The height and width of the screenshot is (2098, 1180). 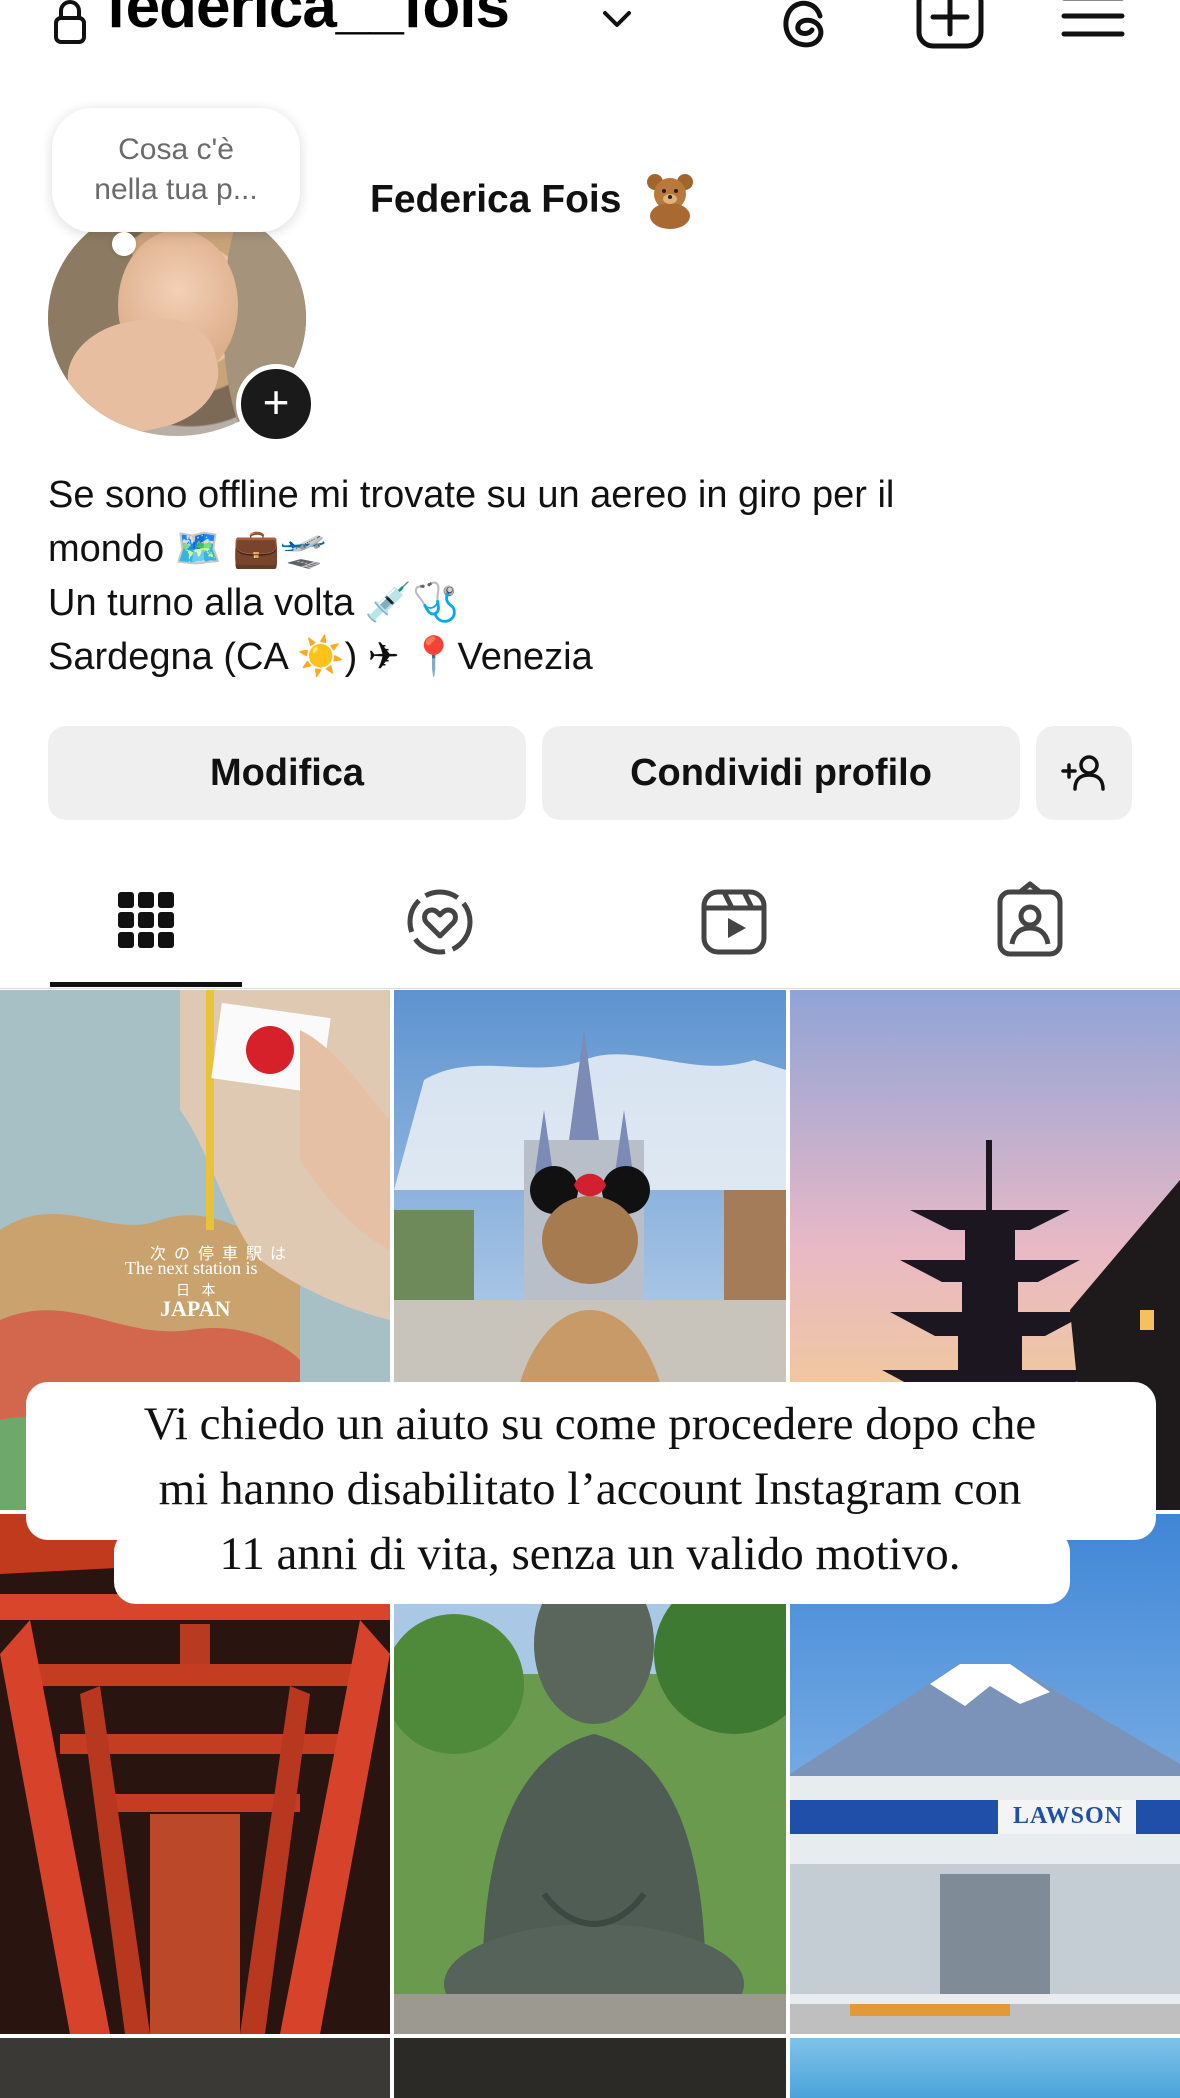 I want to click on display-name: Federica Fois, so click(x=496, y=199).